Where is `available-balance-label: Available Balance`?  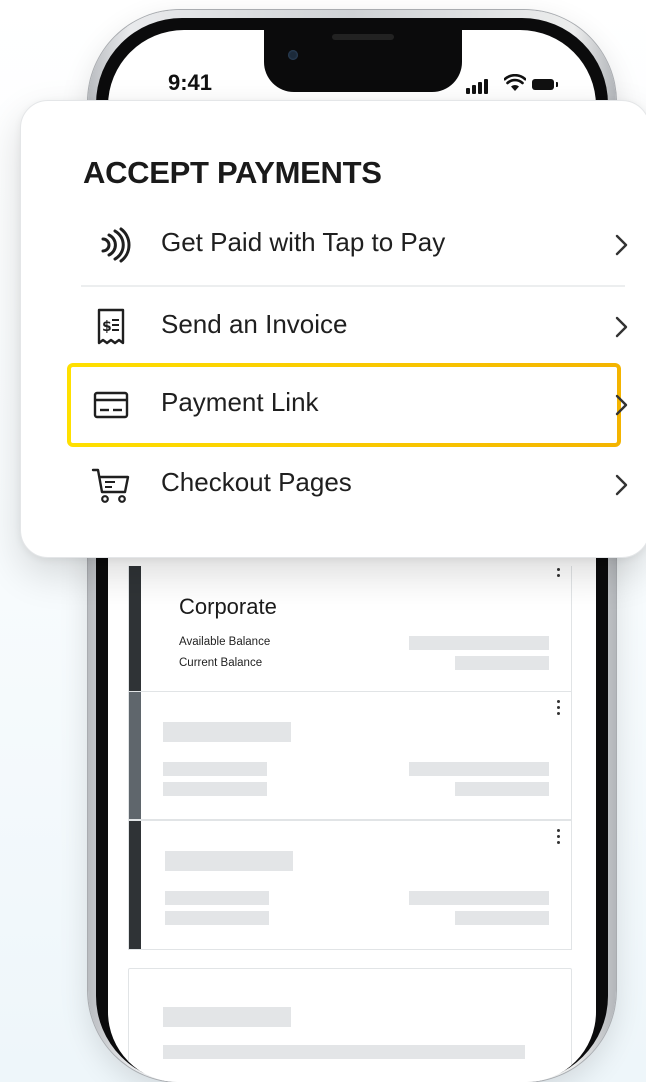
available-balance-label: Available Balance is located at coordinates (225, 642).